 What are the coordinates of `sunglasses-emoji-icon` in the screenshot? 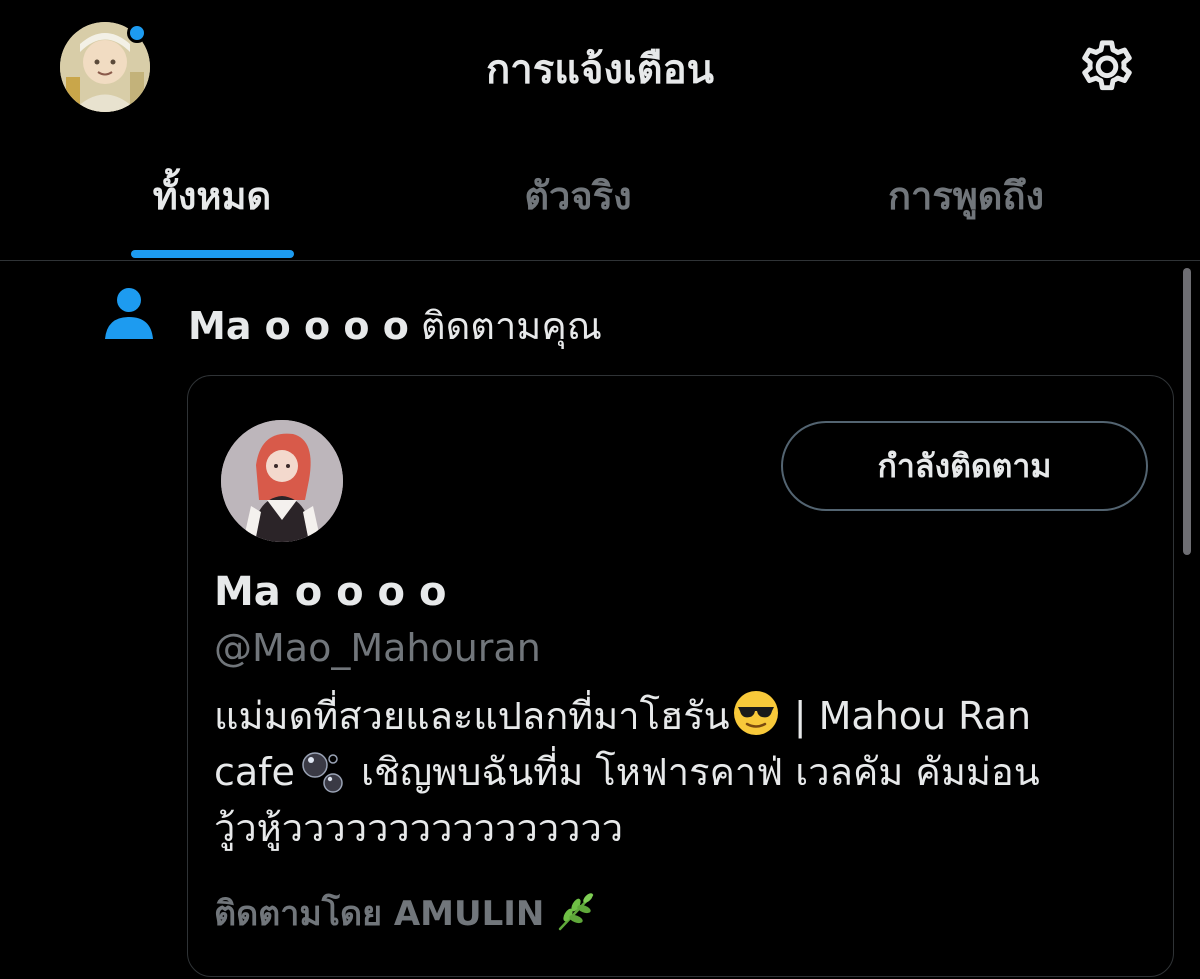 It's located at (756, 713).